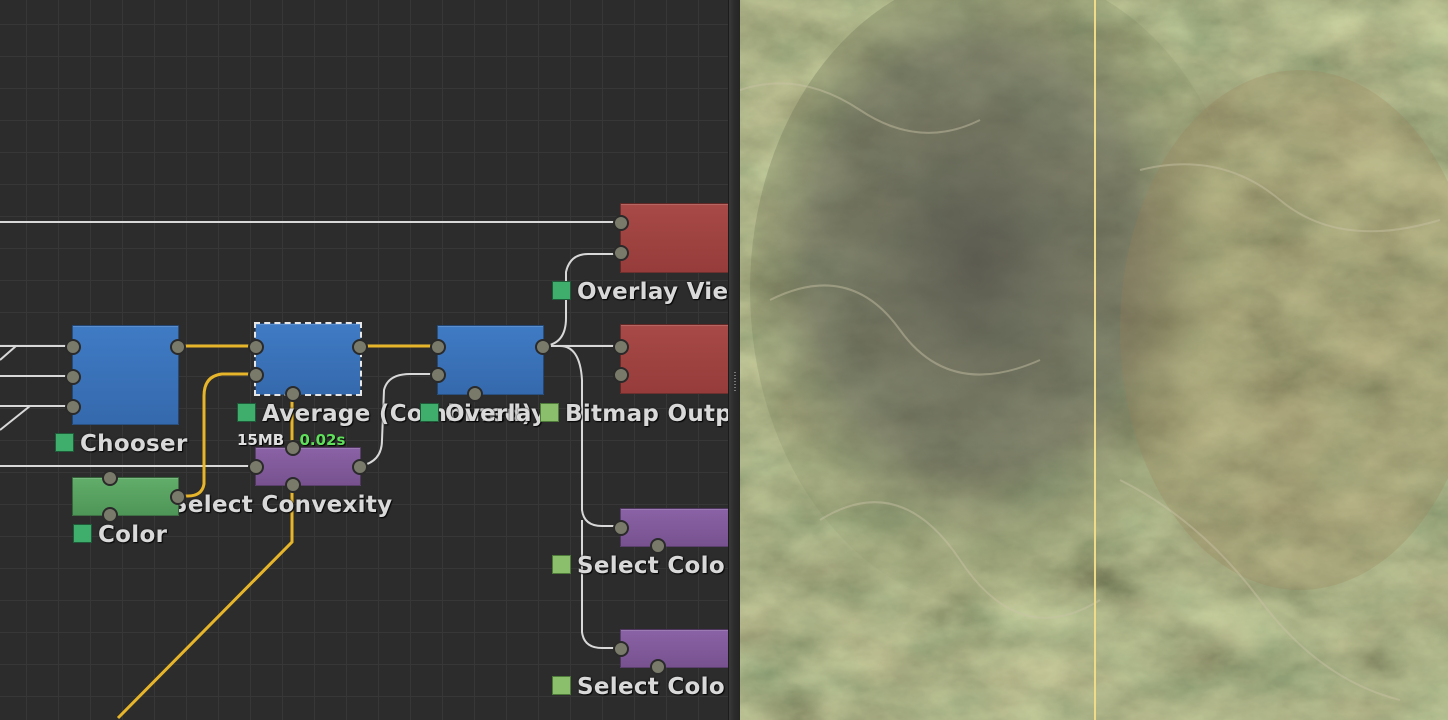 The height and width of the screenshot is (720, 1448). What do you see at coordinates (129, 496) in the screenshot?
I see `color-node` at bounding box center [129, 496].